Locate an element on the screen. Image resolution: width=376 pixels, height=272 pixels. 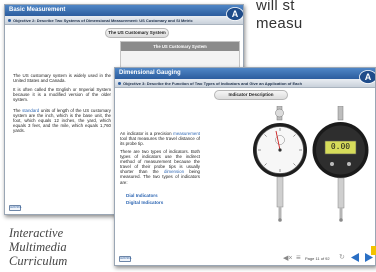
dial-indicator-image is located at coordinates (280, 164).